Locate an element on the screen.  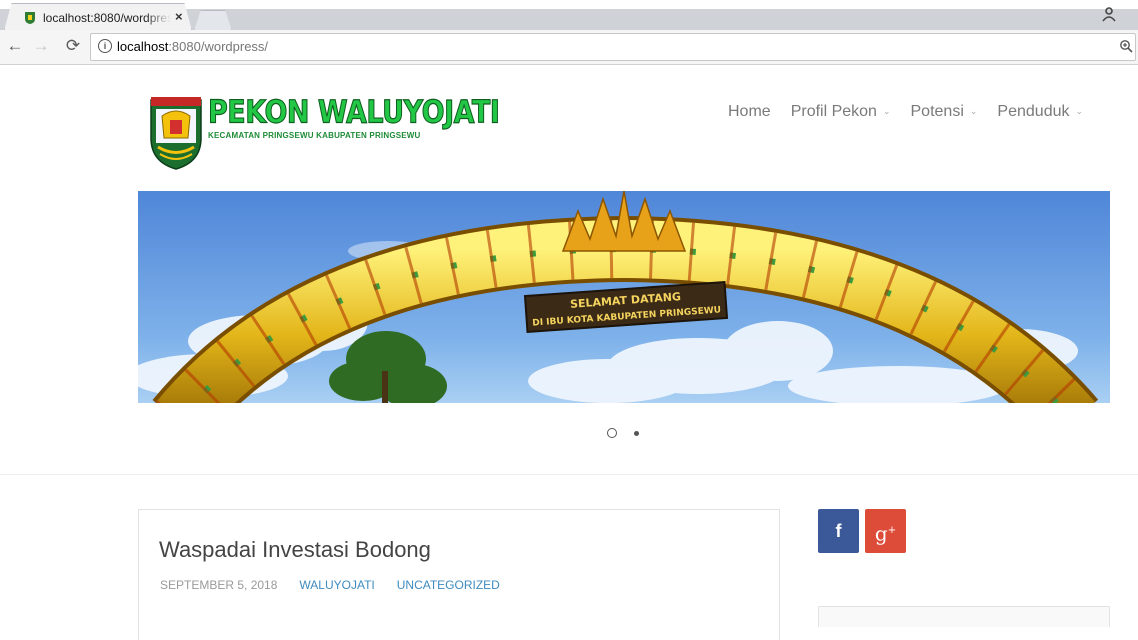
post-date: SEPTEMBER 5, 2018 is located at coordinates (218, 585).